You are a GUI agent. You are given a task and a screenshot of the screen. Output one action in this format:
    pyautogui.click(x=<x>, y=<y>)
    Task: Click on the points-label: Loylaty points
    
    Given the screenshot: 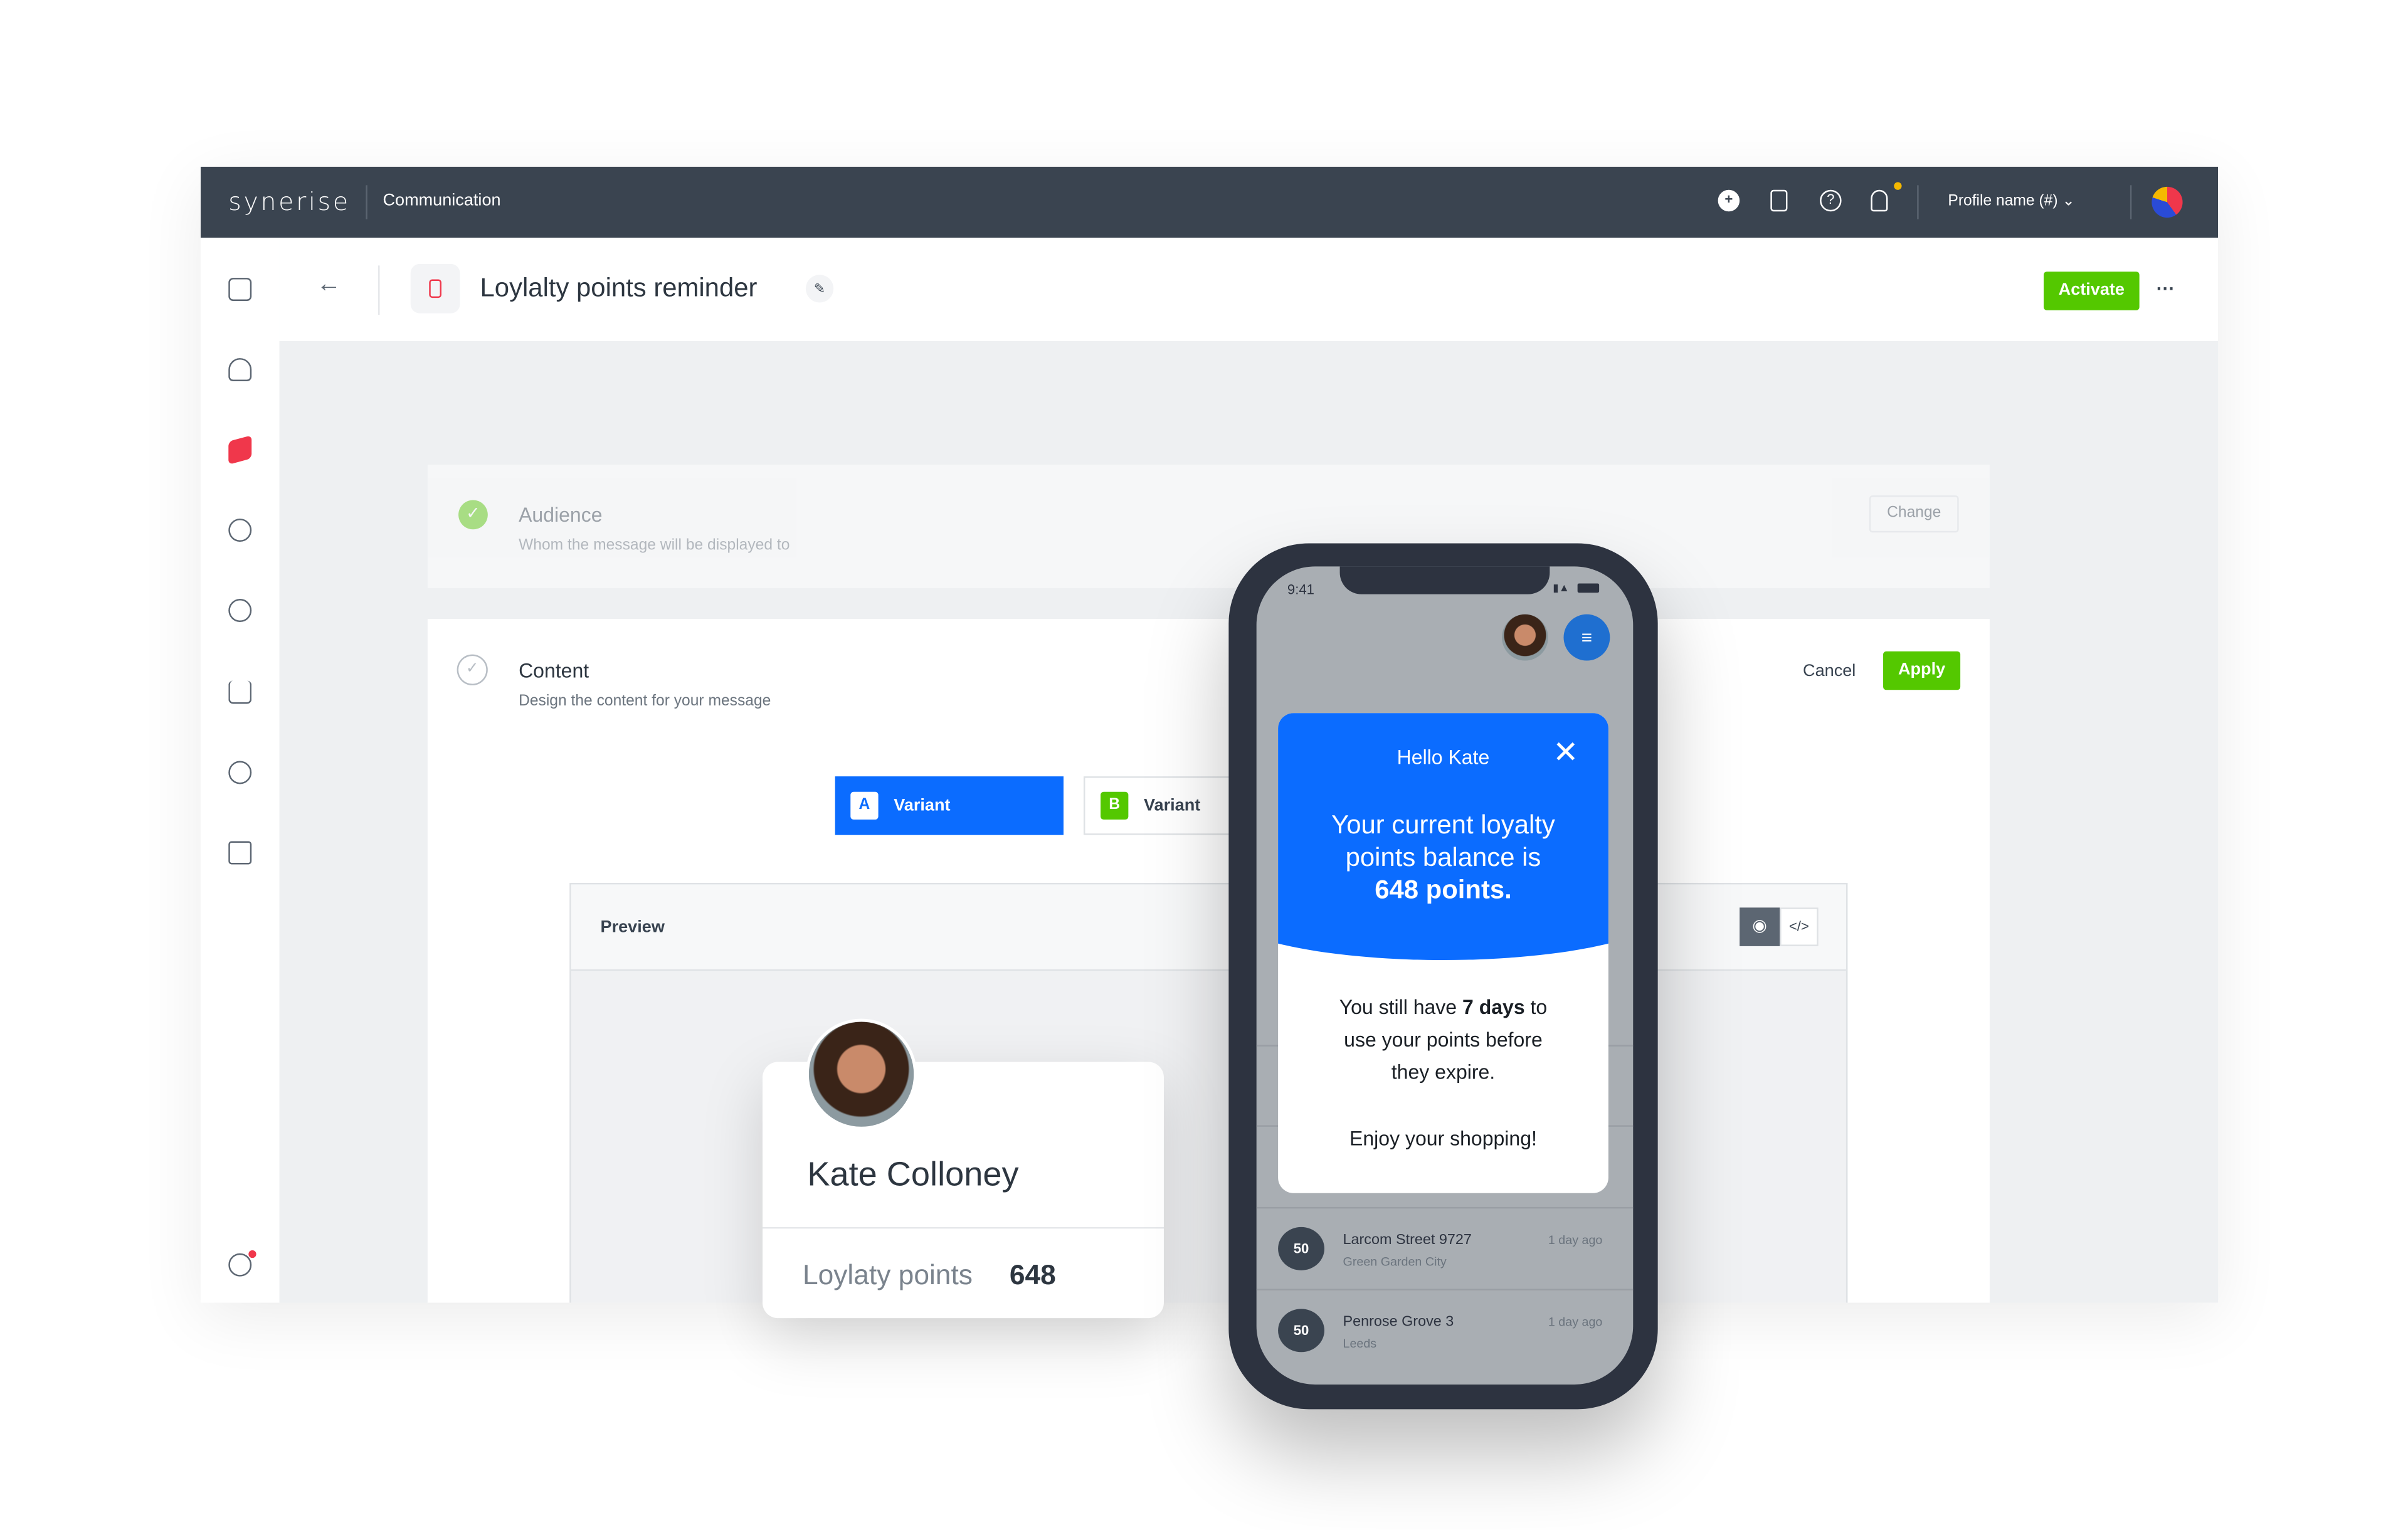 What is the action you would take?
    pyautogui.click(x=887, y=1274)
    